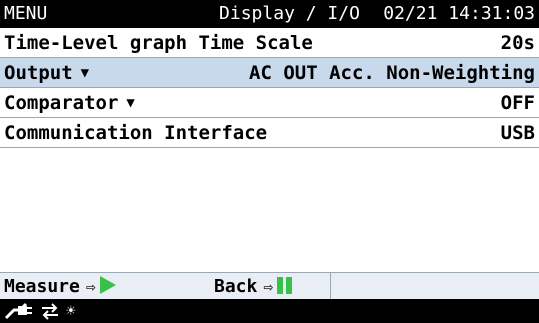 The width and height of the screenshot is (539, 323). What do you see at coordinates (38, 73) in the screenshot?
I see `setting-label: Output` at bounding box center [38, 73].